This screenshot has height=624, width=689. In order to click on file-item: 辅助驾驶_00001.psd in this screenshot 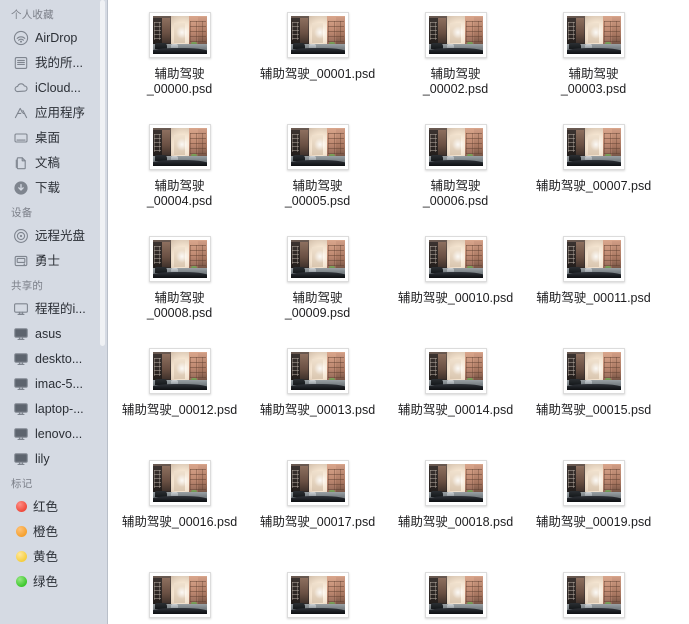, I will do `click(317, 68)`.